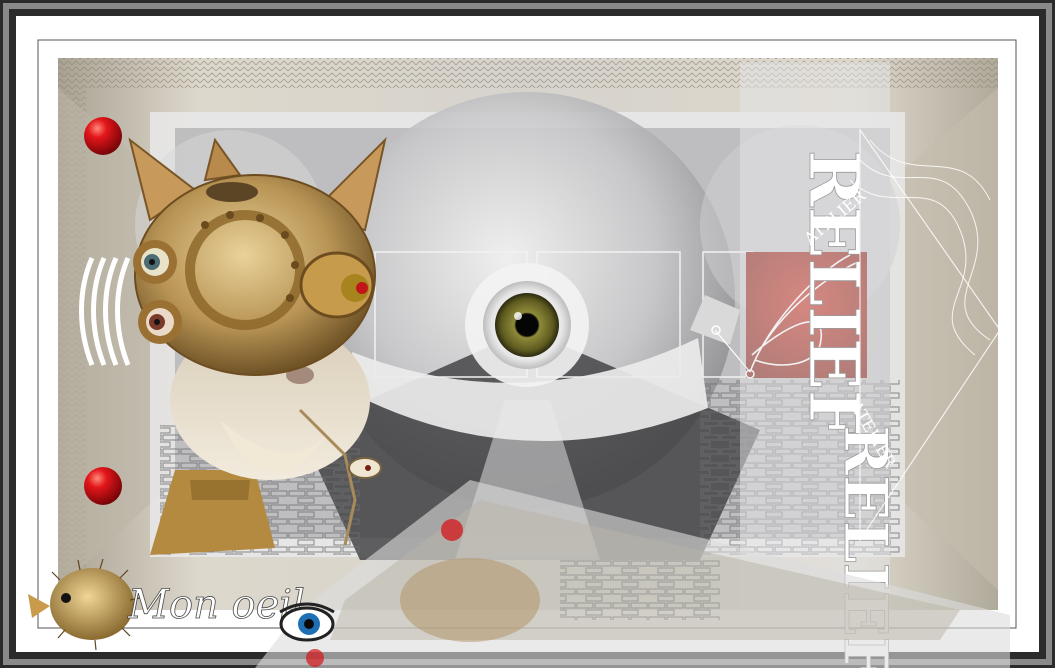 The image size is (1055, 668). I want to click on signature-eye-icon, so click(307, 622).